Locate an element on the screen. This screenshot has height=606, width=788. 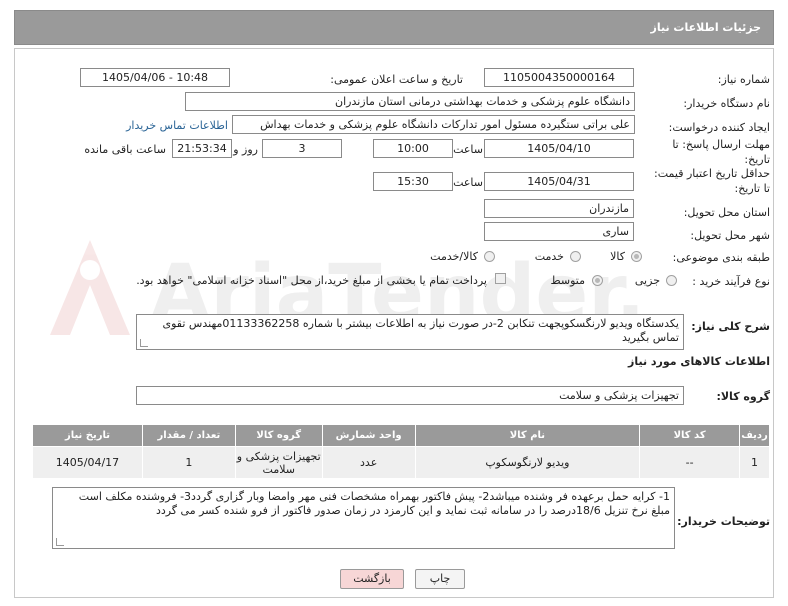
announce-datetime-field: 1405/04/06 - 10:48 is located at coordinates (155, 77).